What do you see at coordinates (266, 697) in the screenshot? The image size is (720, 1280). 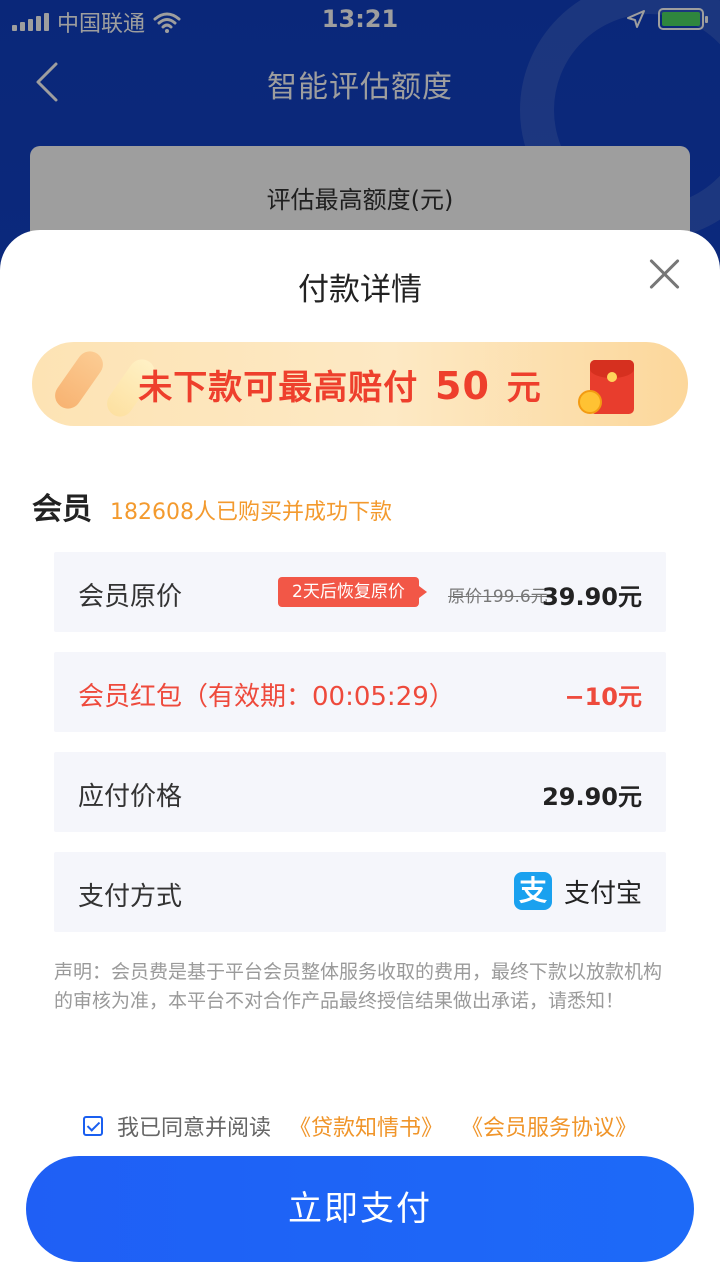 I see `row-label: 会员红包（有效期：00:05:29）` at bounding box center [266, 697].